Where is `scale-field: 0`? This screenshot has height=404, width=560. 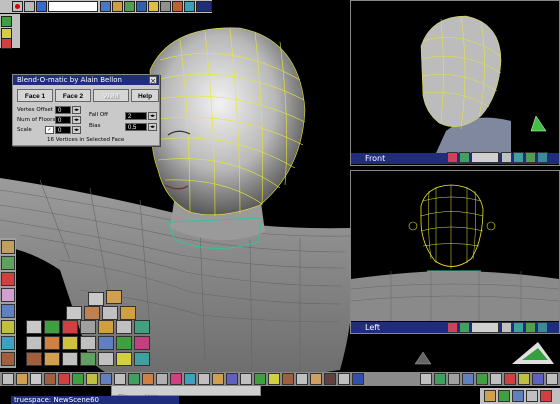
scale-field: 0 is located at coordinates (63, 130).